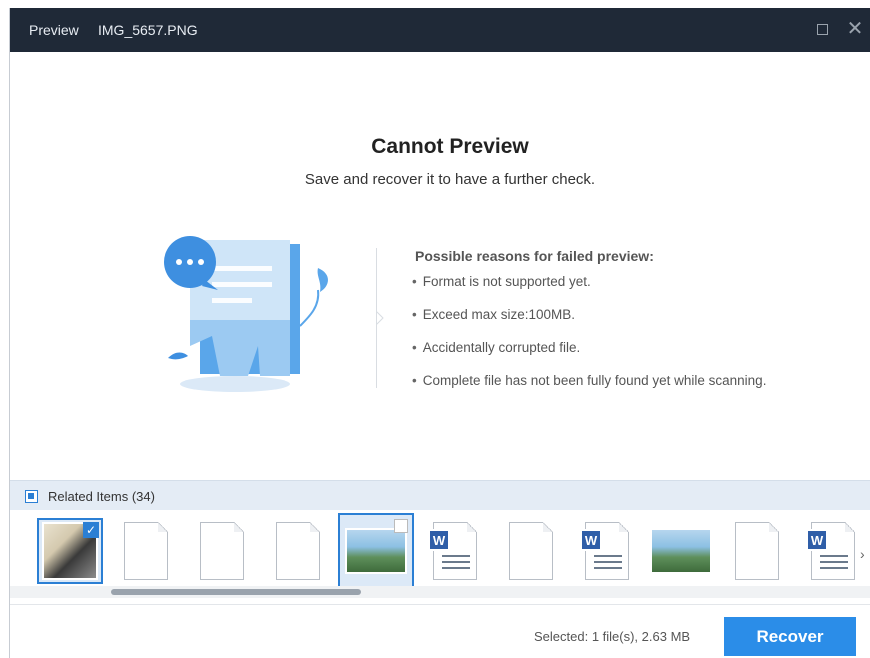 This screenshot has width=870, height=658. I want to click on thumbnail-item-current, so click(376, 551).